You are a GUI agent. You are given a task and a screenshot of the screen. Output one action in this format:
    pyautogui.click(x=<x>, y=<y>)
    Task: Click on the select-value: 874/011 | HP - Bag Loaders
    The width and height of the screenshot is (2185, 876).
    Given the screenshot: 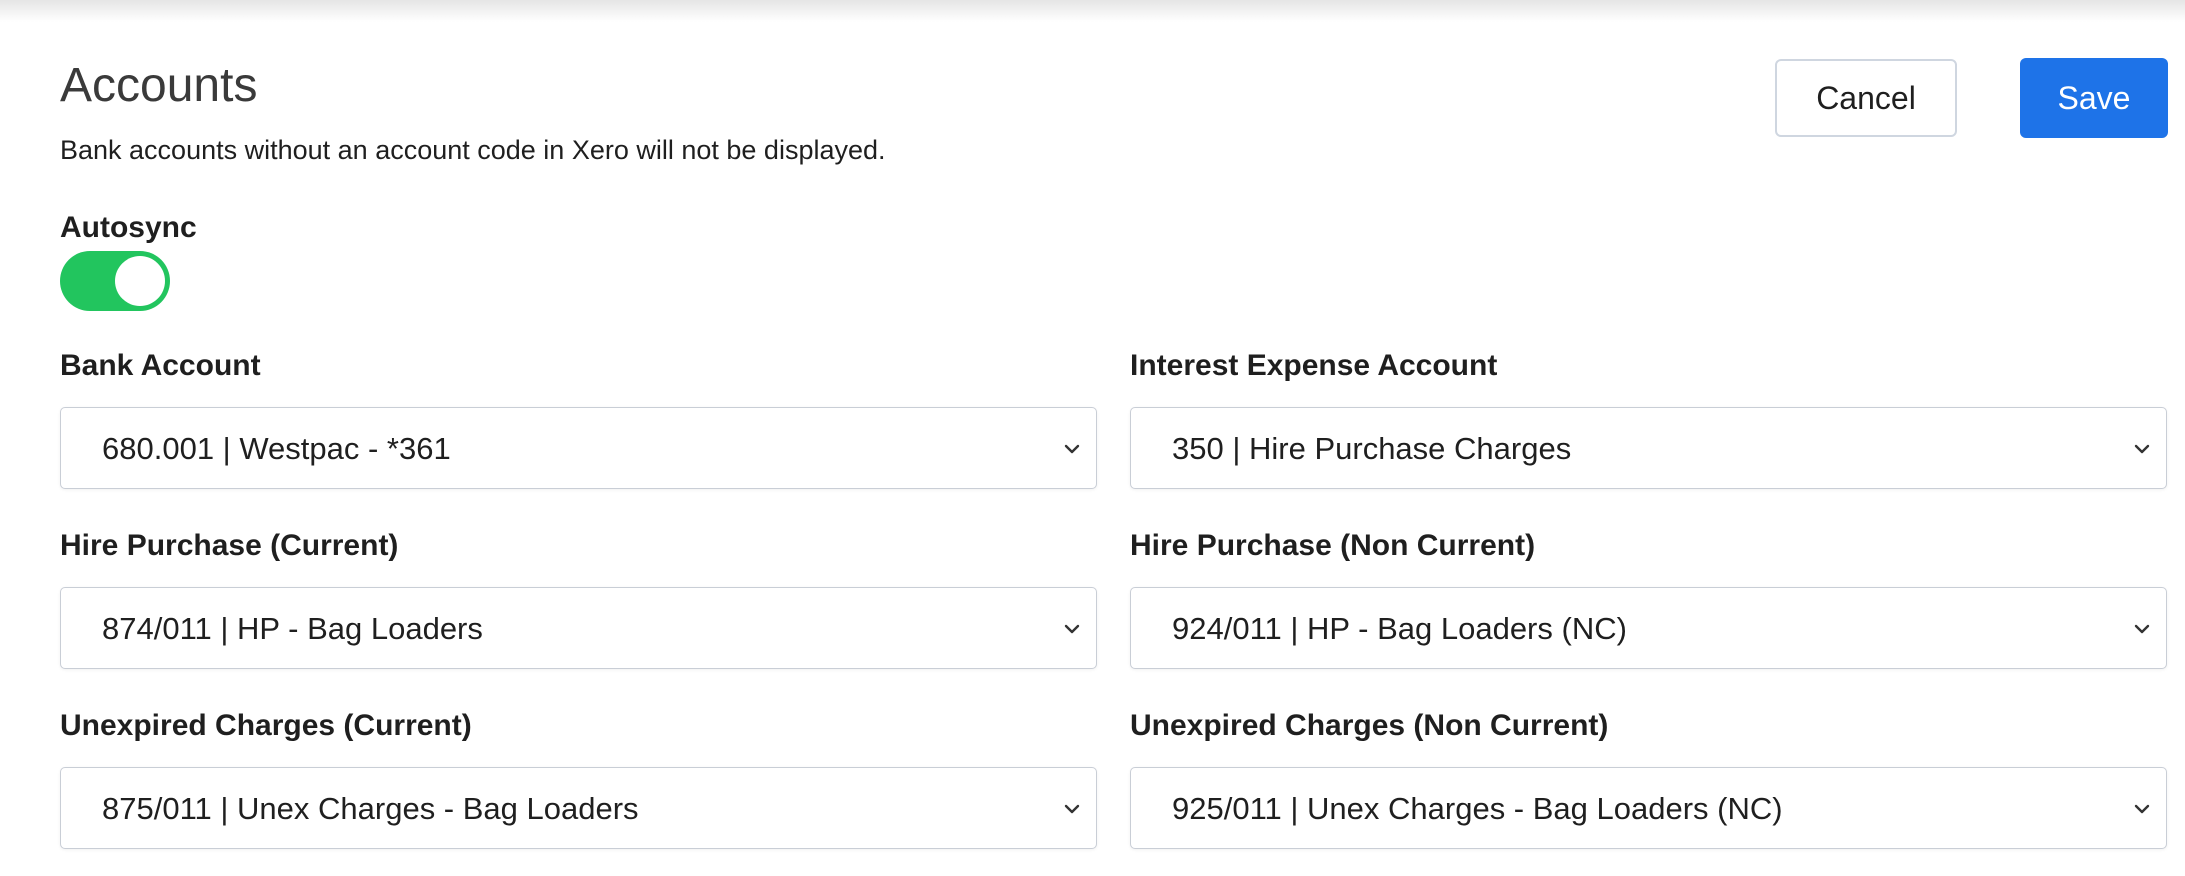 What is the action you would take?
    pyautogui.click(x=292, y=628)
    